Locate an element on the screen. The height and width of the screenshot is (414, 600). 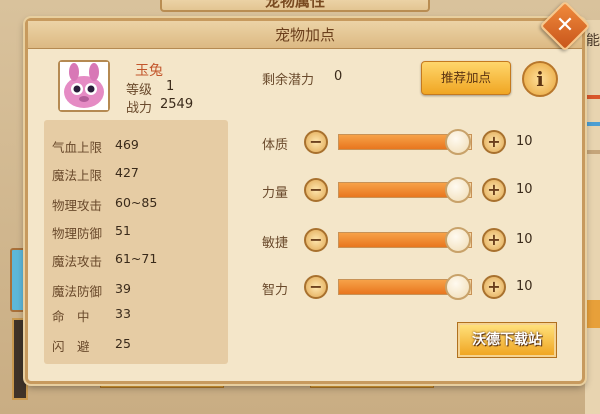
recommend-points-button: 推荐加点 is located at coordinates (466, 78).